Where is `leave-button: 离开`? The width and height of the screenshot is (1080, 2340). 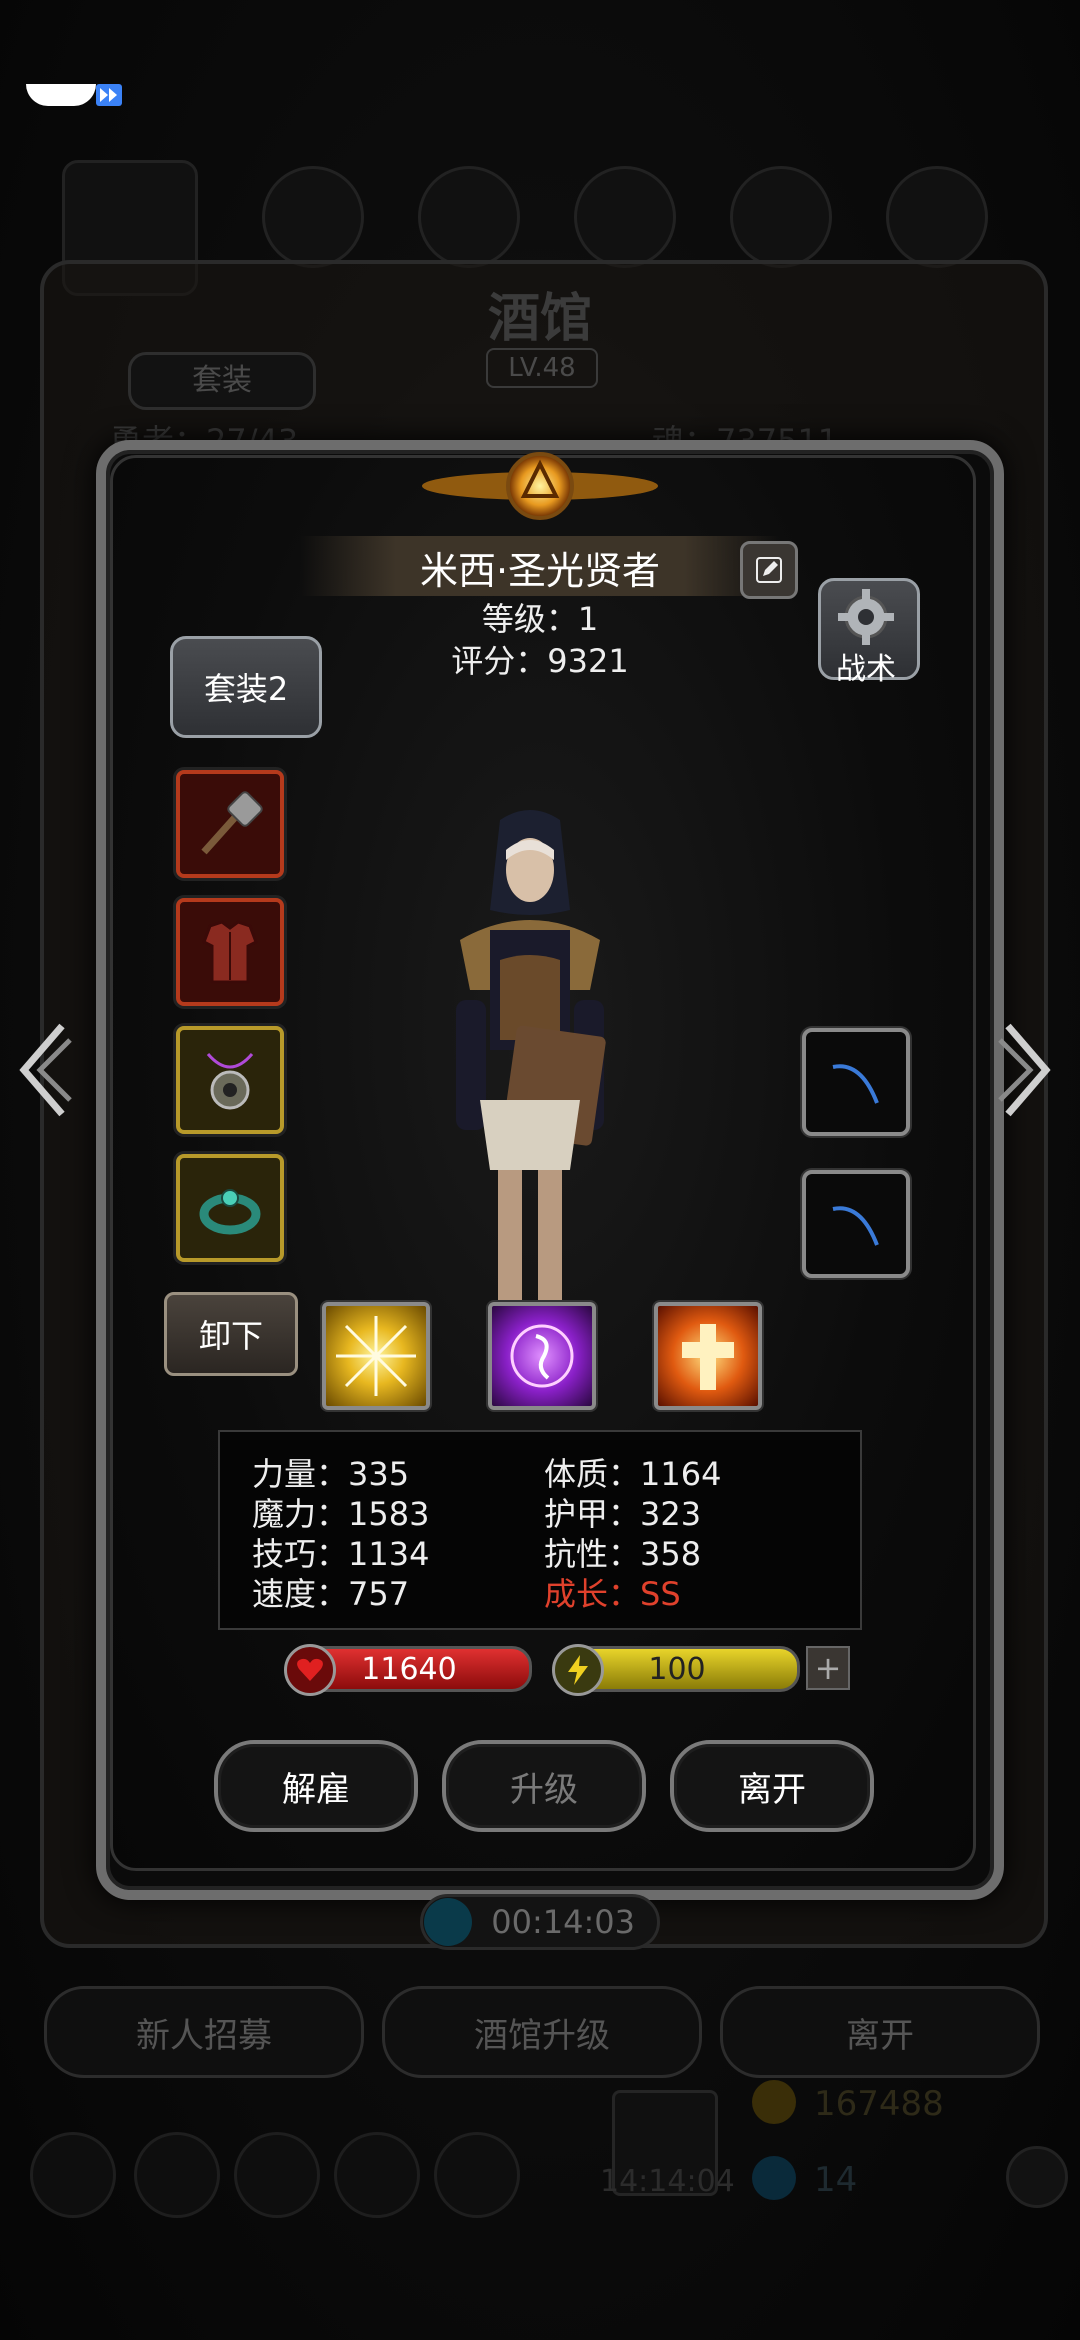
leave-button: 离开 is located at coordinates (772, 1786).